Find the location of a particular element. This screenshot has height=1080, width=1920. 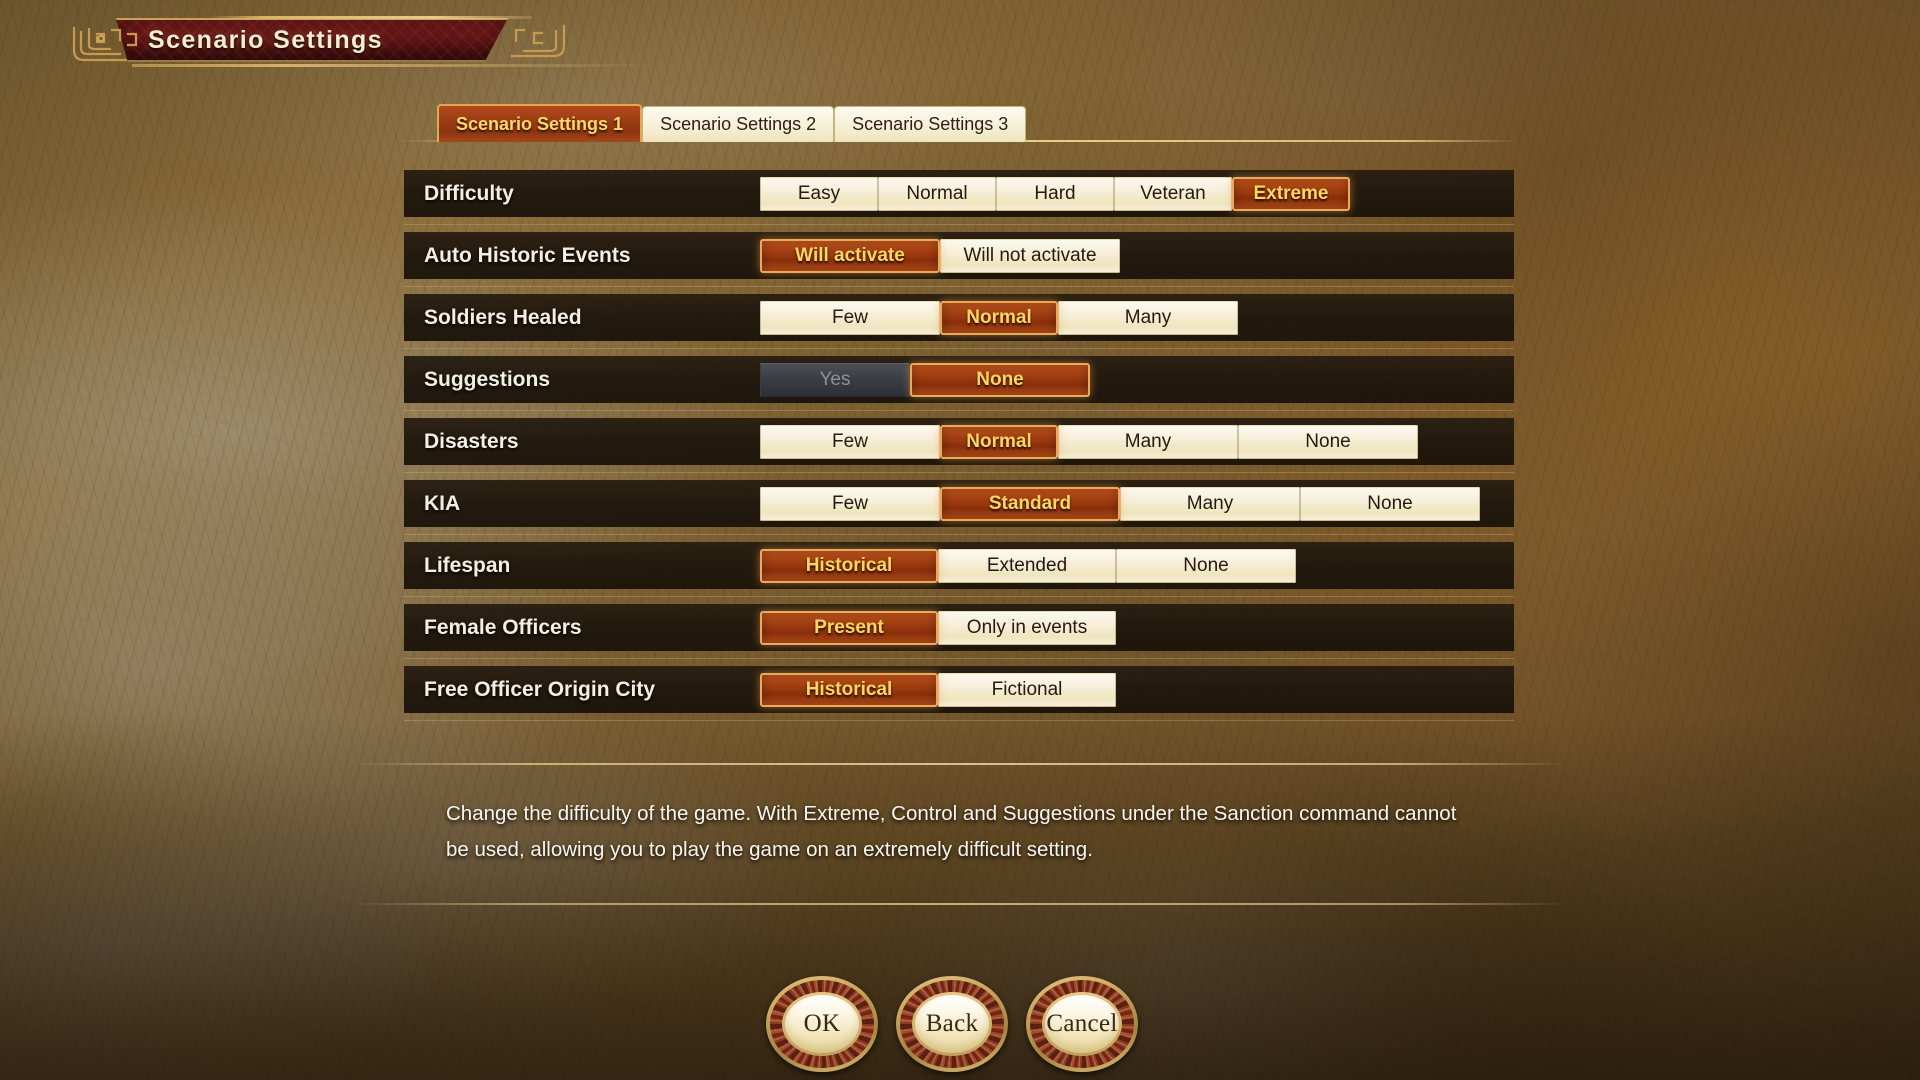

option-button: Extreme is located at coordinates (1291, 193).